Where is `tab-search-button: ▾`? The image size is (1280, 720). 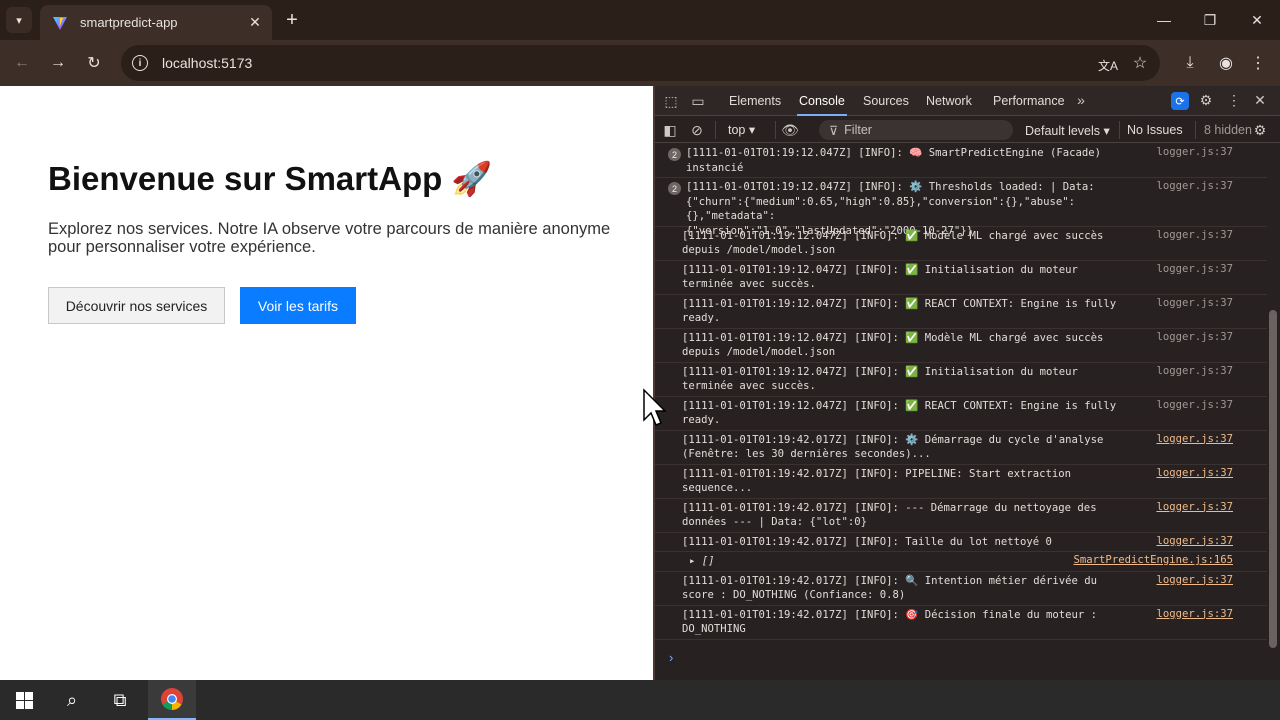
tab-search-button: ▾ is located at coordinates (19, 20).